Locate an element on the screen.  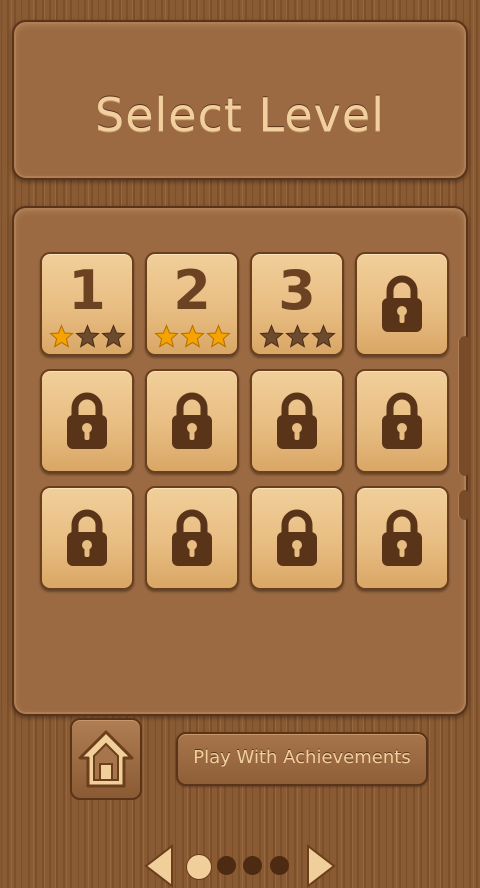
achievements-button-label: Play With Achievements is located at coordinates (302, 757).